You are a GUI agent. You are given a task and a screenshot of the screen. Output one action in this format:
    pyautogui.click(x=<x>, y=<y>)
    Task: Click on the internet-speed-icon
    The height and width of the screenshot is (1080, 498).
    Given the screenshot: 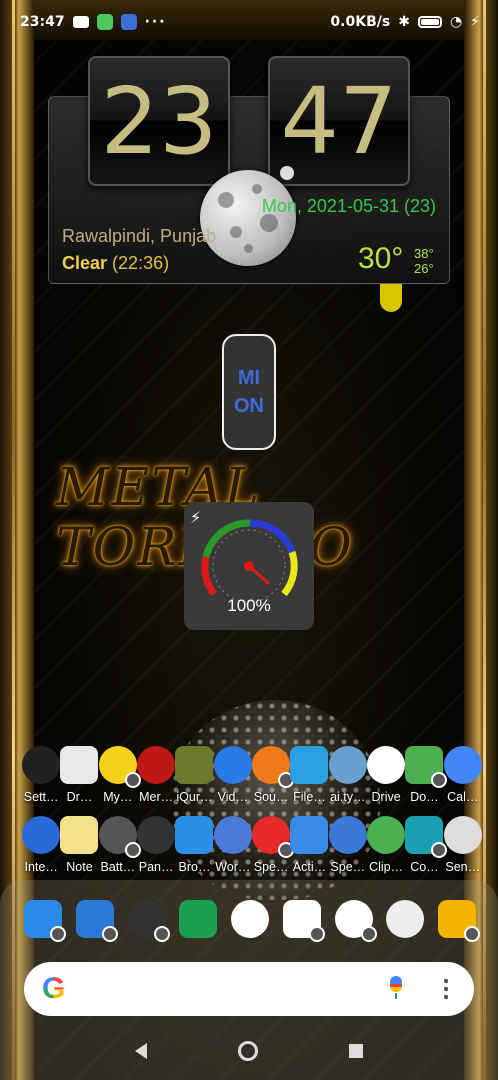 What is the action you would take?
    pyautogui.click(x=41, y=835)
    